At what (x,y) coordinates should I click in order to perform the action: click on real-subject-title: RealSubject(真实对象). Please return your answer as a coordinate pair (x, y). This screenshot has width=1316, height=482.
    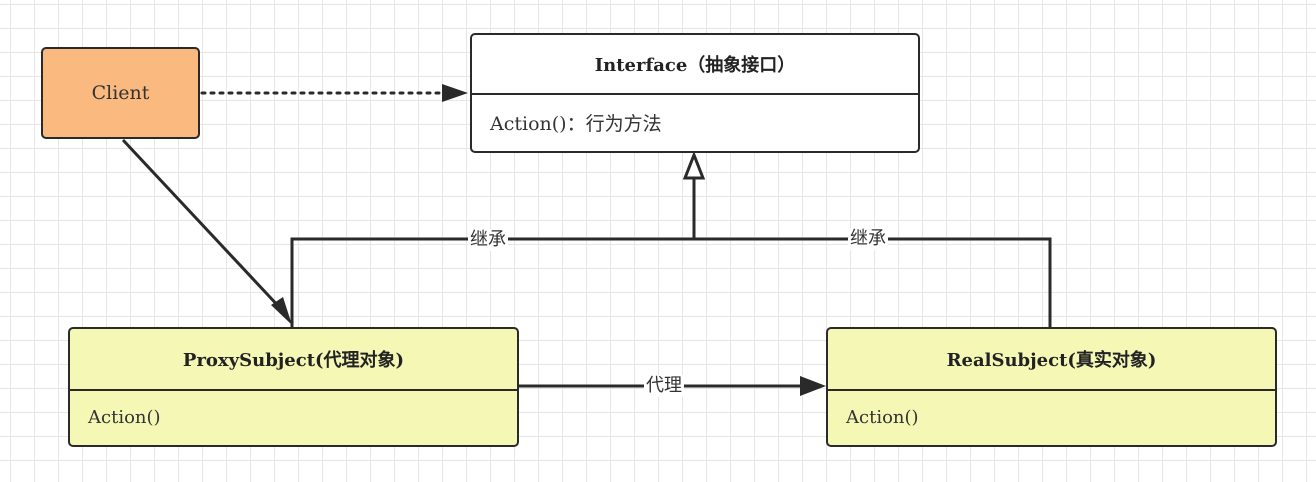
    Looking at the image, I should click on (1051, 360).